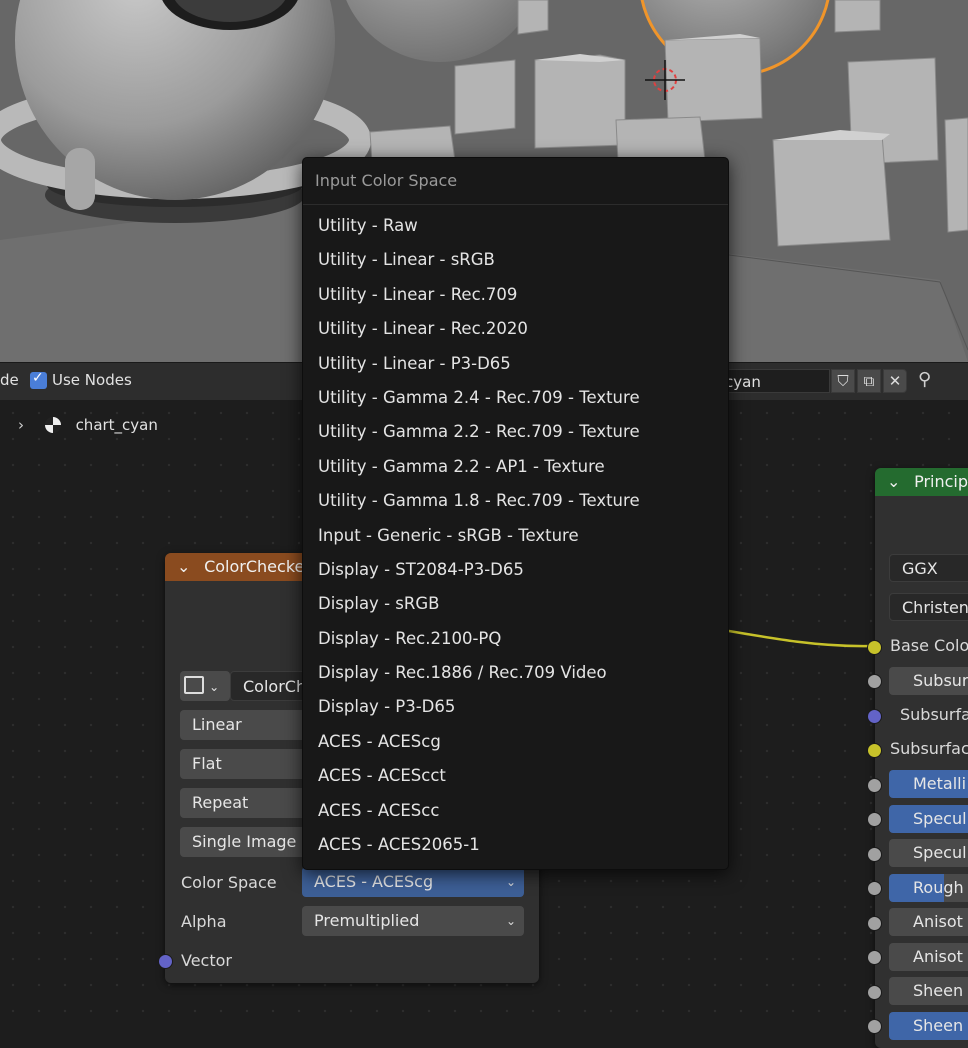 The width and height of the screenshot is (968, 1048). I want to click on menu-item: Utility - Linear - Rec.709, so click(515, 295).